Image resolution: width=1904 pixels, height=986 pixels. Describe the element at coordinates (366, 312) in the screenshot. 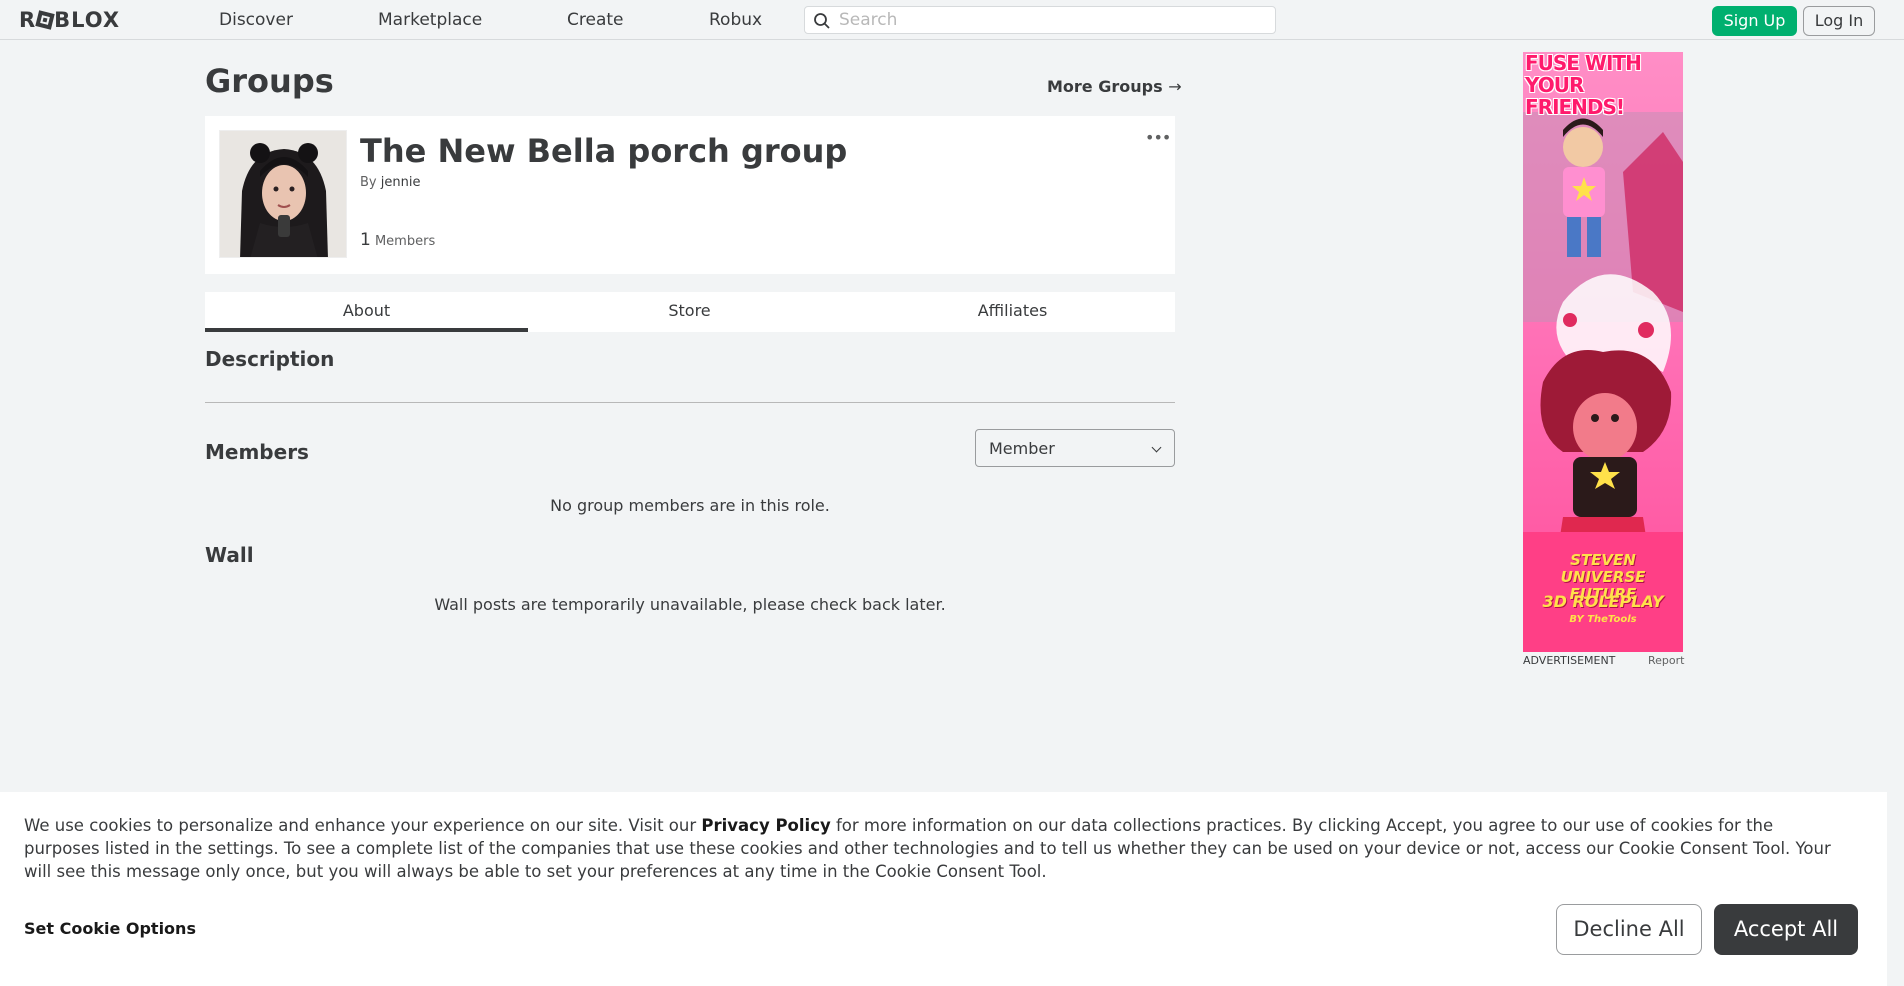

I see `tab-about: About` at that location.